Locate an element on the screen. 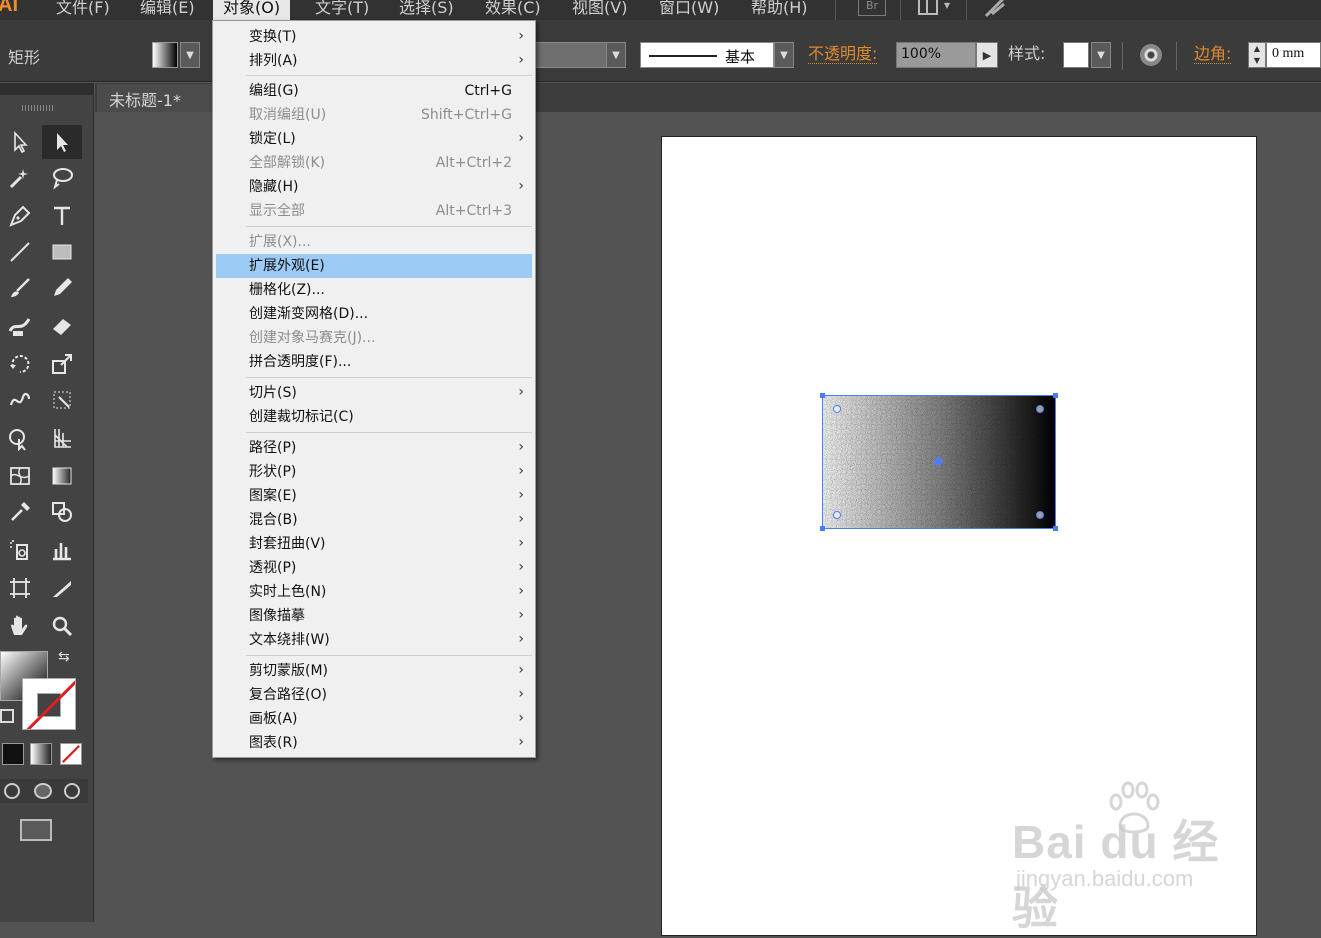 Image resolution: width=1321 pixels, height=938 pixels. corner-label-link: 边角: is located at coordinates (1213, 54).